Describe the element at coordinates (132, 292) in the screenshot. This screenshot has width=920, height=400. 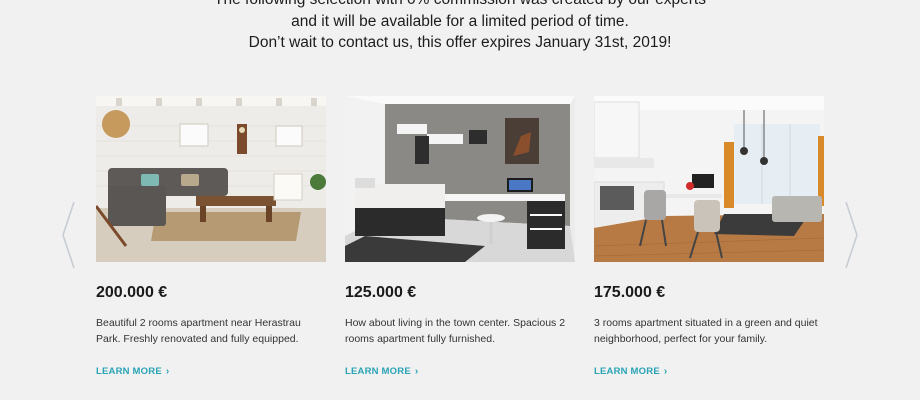
I see `listing-price: 200.000 €` at that location.